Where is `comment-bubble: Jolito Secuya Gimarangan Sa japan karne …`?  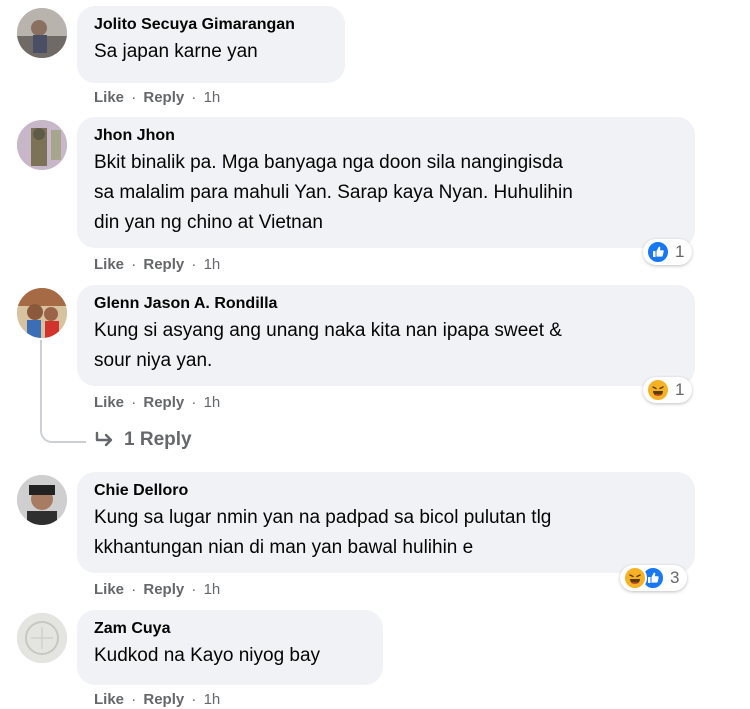 comment-bubble: Jolito Secuya Gimarangan Sa japan karne … is located at coordinates (211, 44).